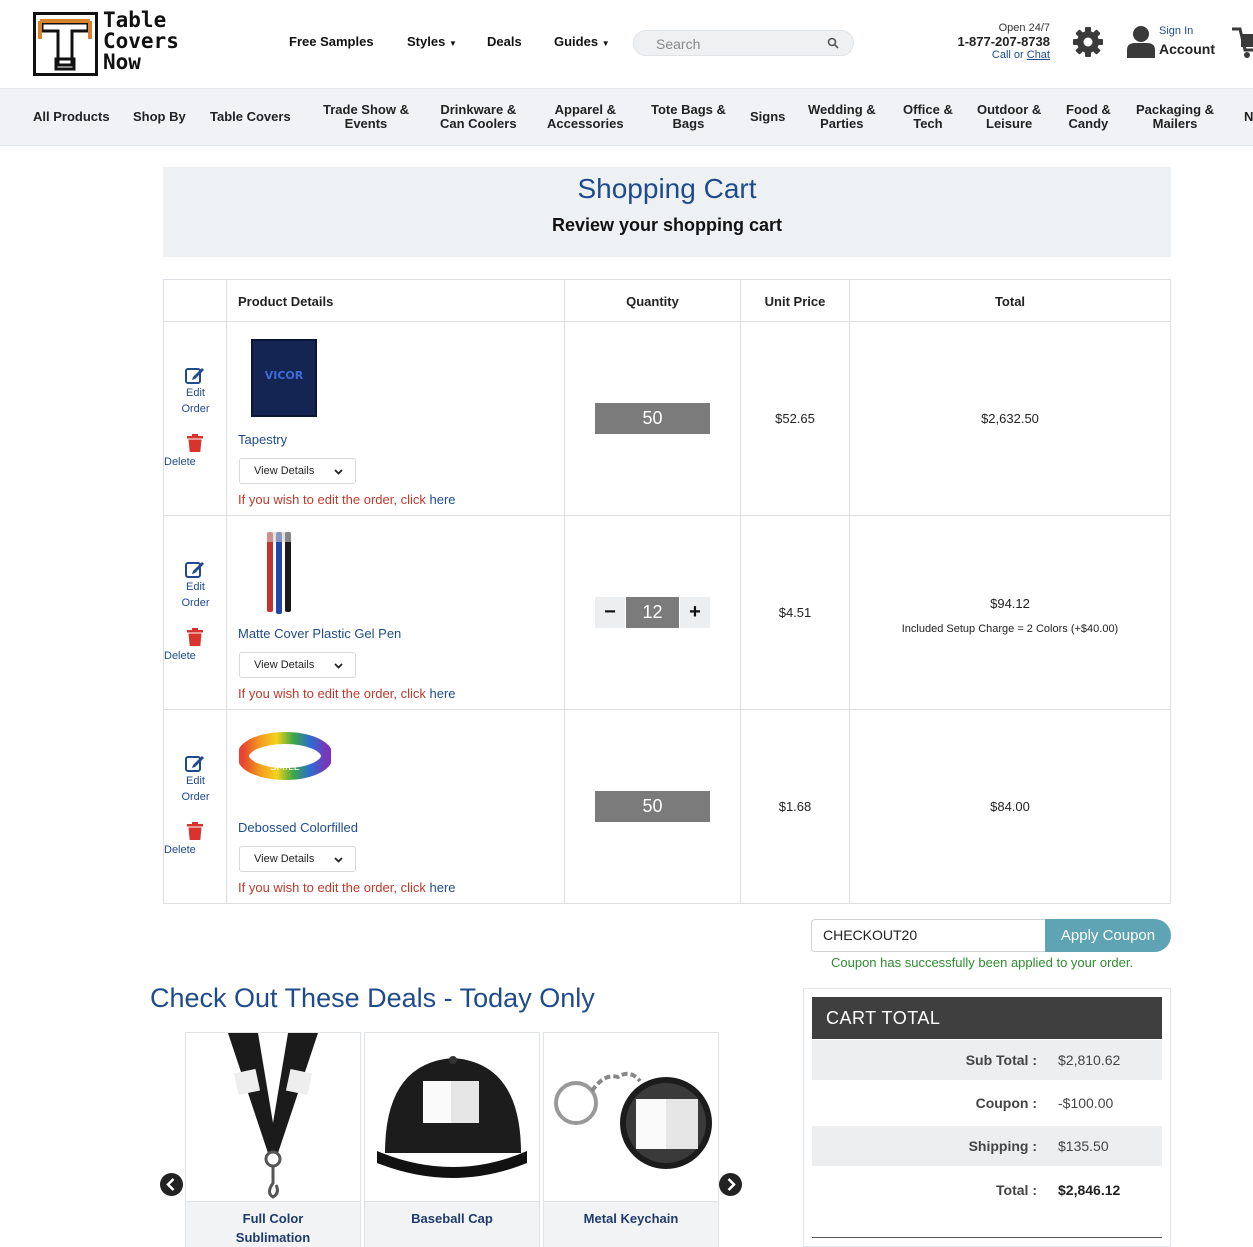 This screenshot has height=1247, width=1253. I want to click on product-name-link: Matte Cover Plastic Gel Pen, so click(319, 633).